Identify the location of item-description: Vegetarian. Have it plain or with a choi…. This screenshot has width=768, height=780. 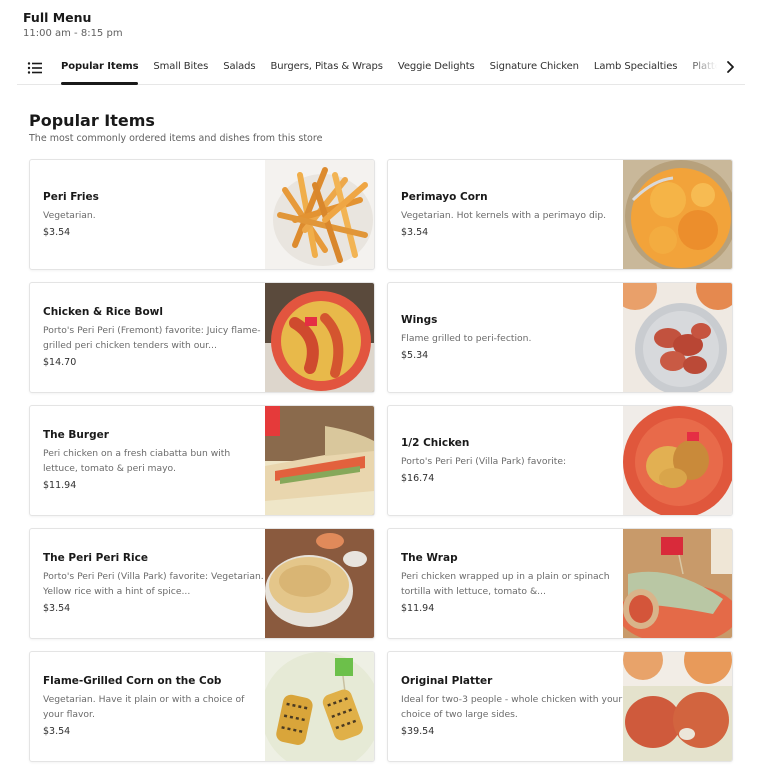
(144, 707).